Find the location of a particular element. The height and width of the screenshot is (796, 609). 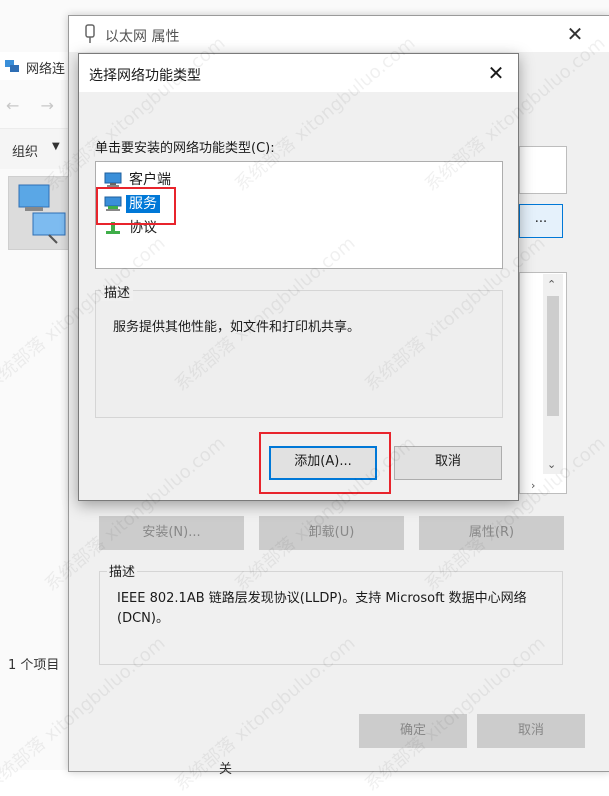

adapter-field is located at coordinates (543, 170).